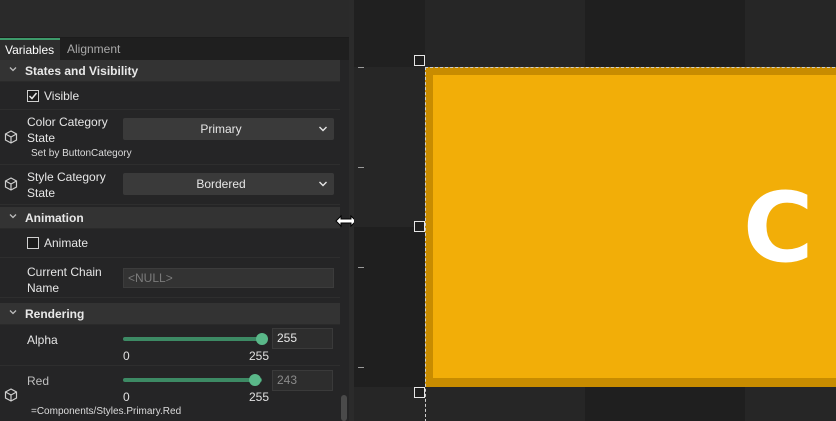 The height and width of the screenshot is (421, 836). I want to click on panel-toolbar, so click(174, 19).